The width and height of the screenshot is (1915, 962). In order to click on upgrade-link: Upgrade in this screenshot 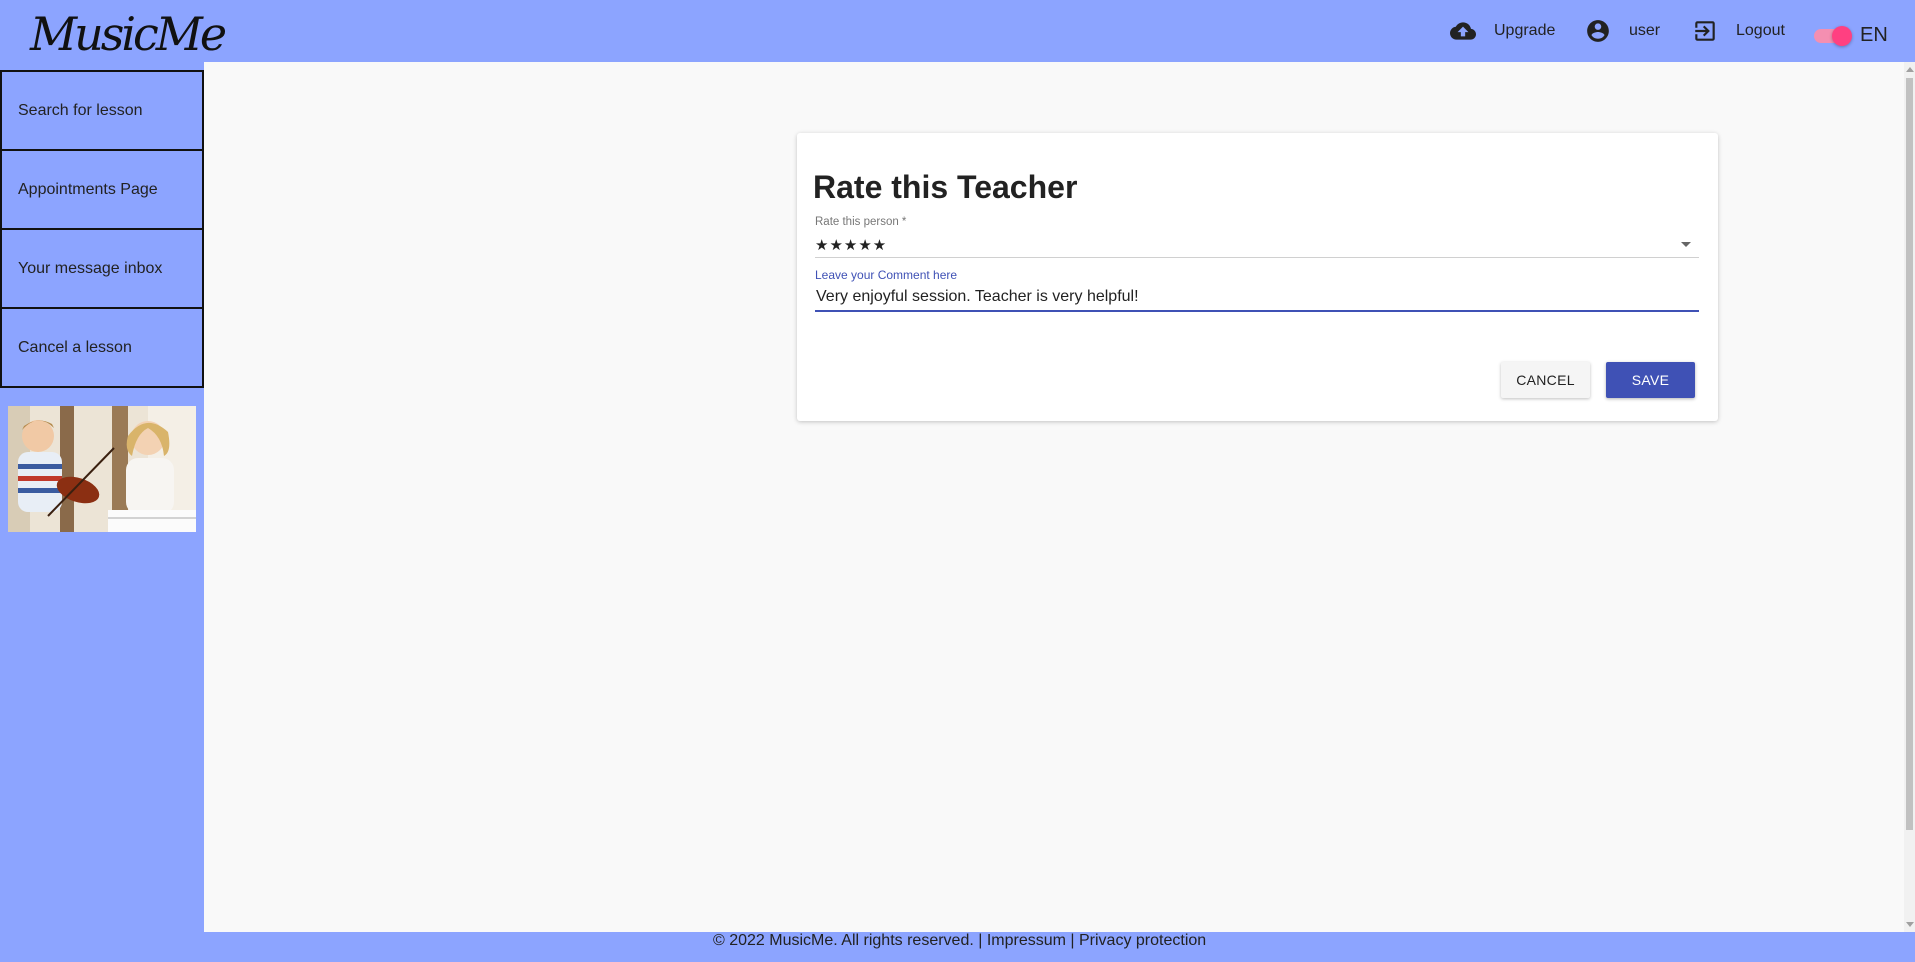, I will do `click(1502, 31)`.